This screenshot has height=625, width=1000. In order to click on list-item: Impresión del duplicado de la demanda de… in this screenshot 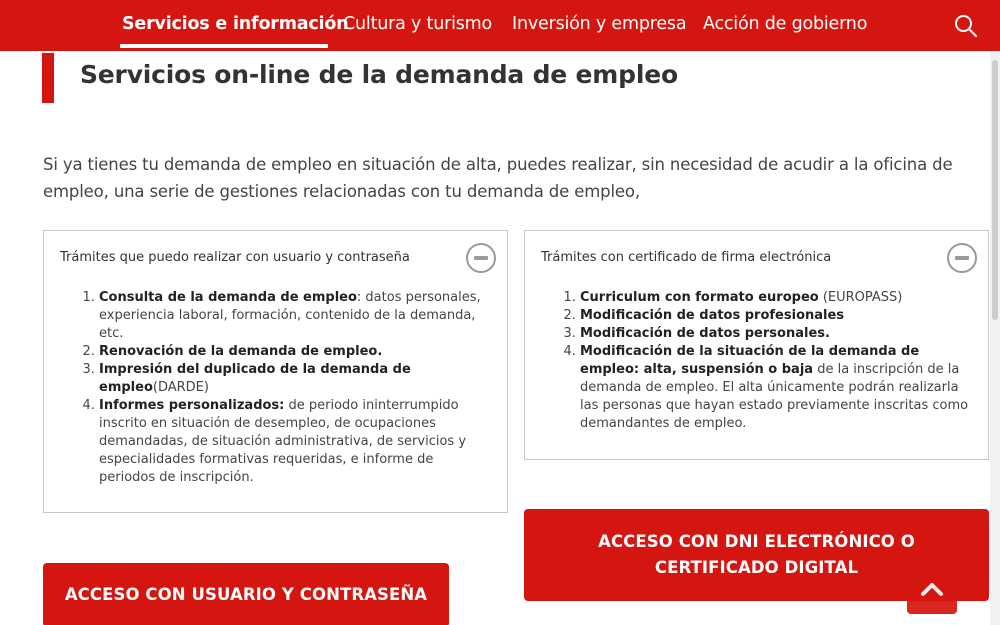, I will do `click(294, 379)`.